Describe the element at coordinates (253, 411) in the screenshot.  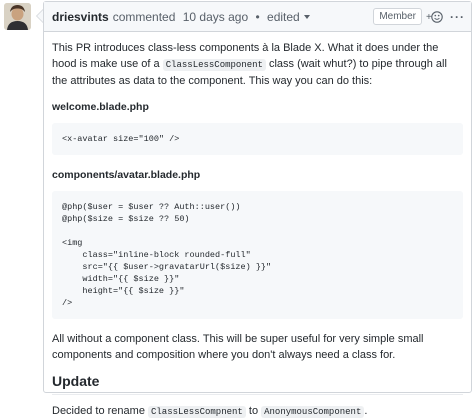
I see `update-text-mid: to` at that location.